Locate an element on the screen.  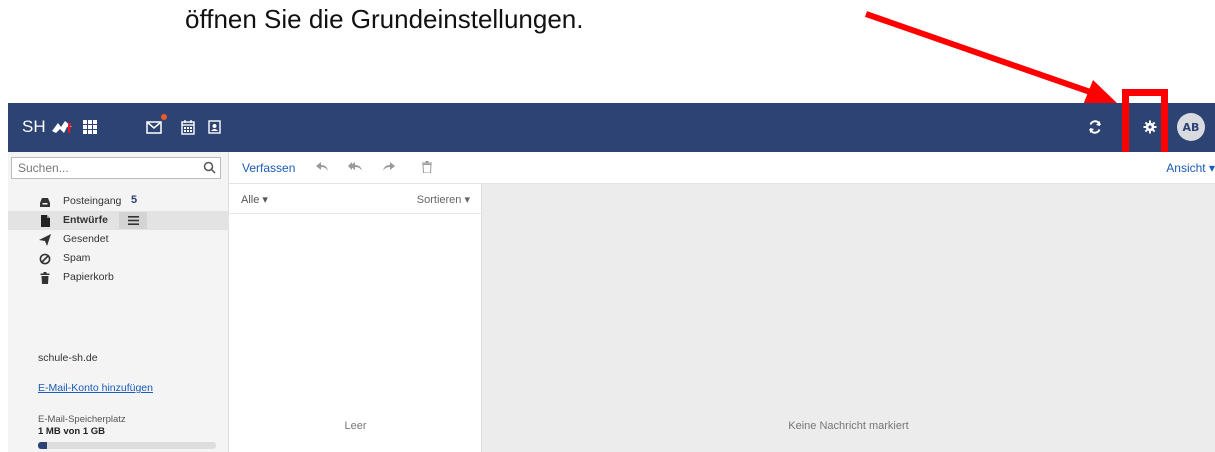
no-message-selected-text: Keine Nachricht markiert is located at coordinates (848, 426).